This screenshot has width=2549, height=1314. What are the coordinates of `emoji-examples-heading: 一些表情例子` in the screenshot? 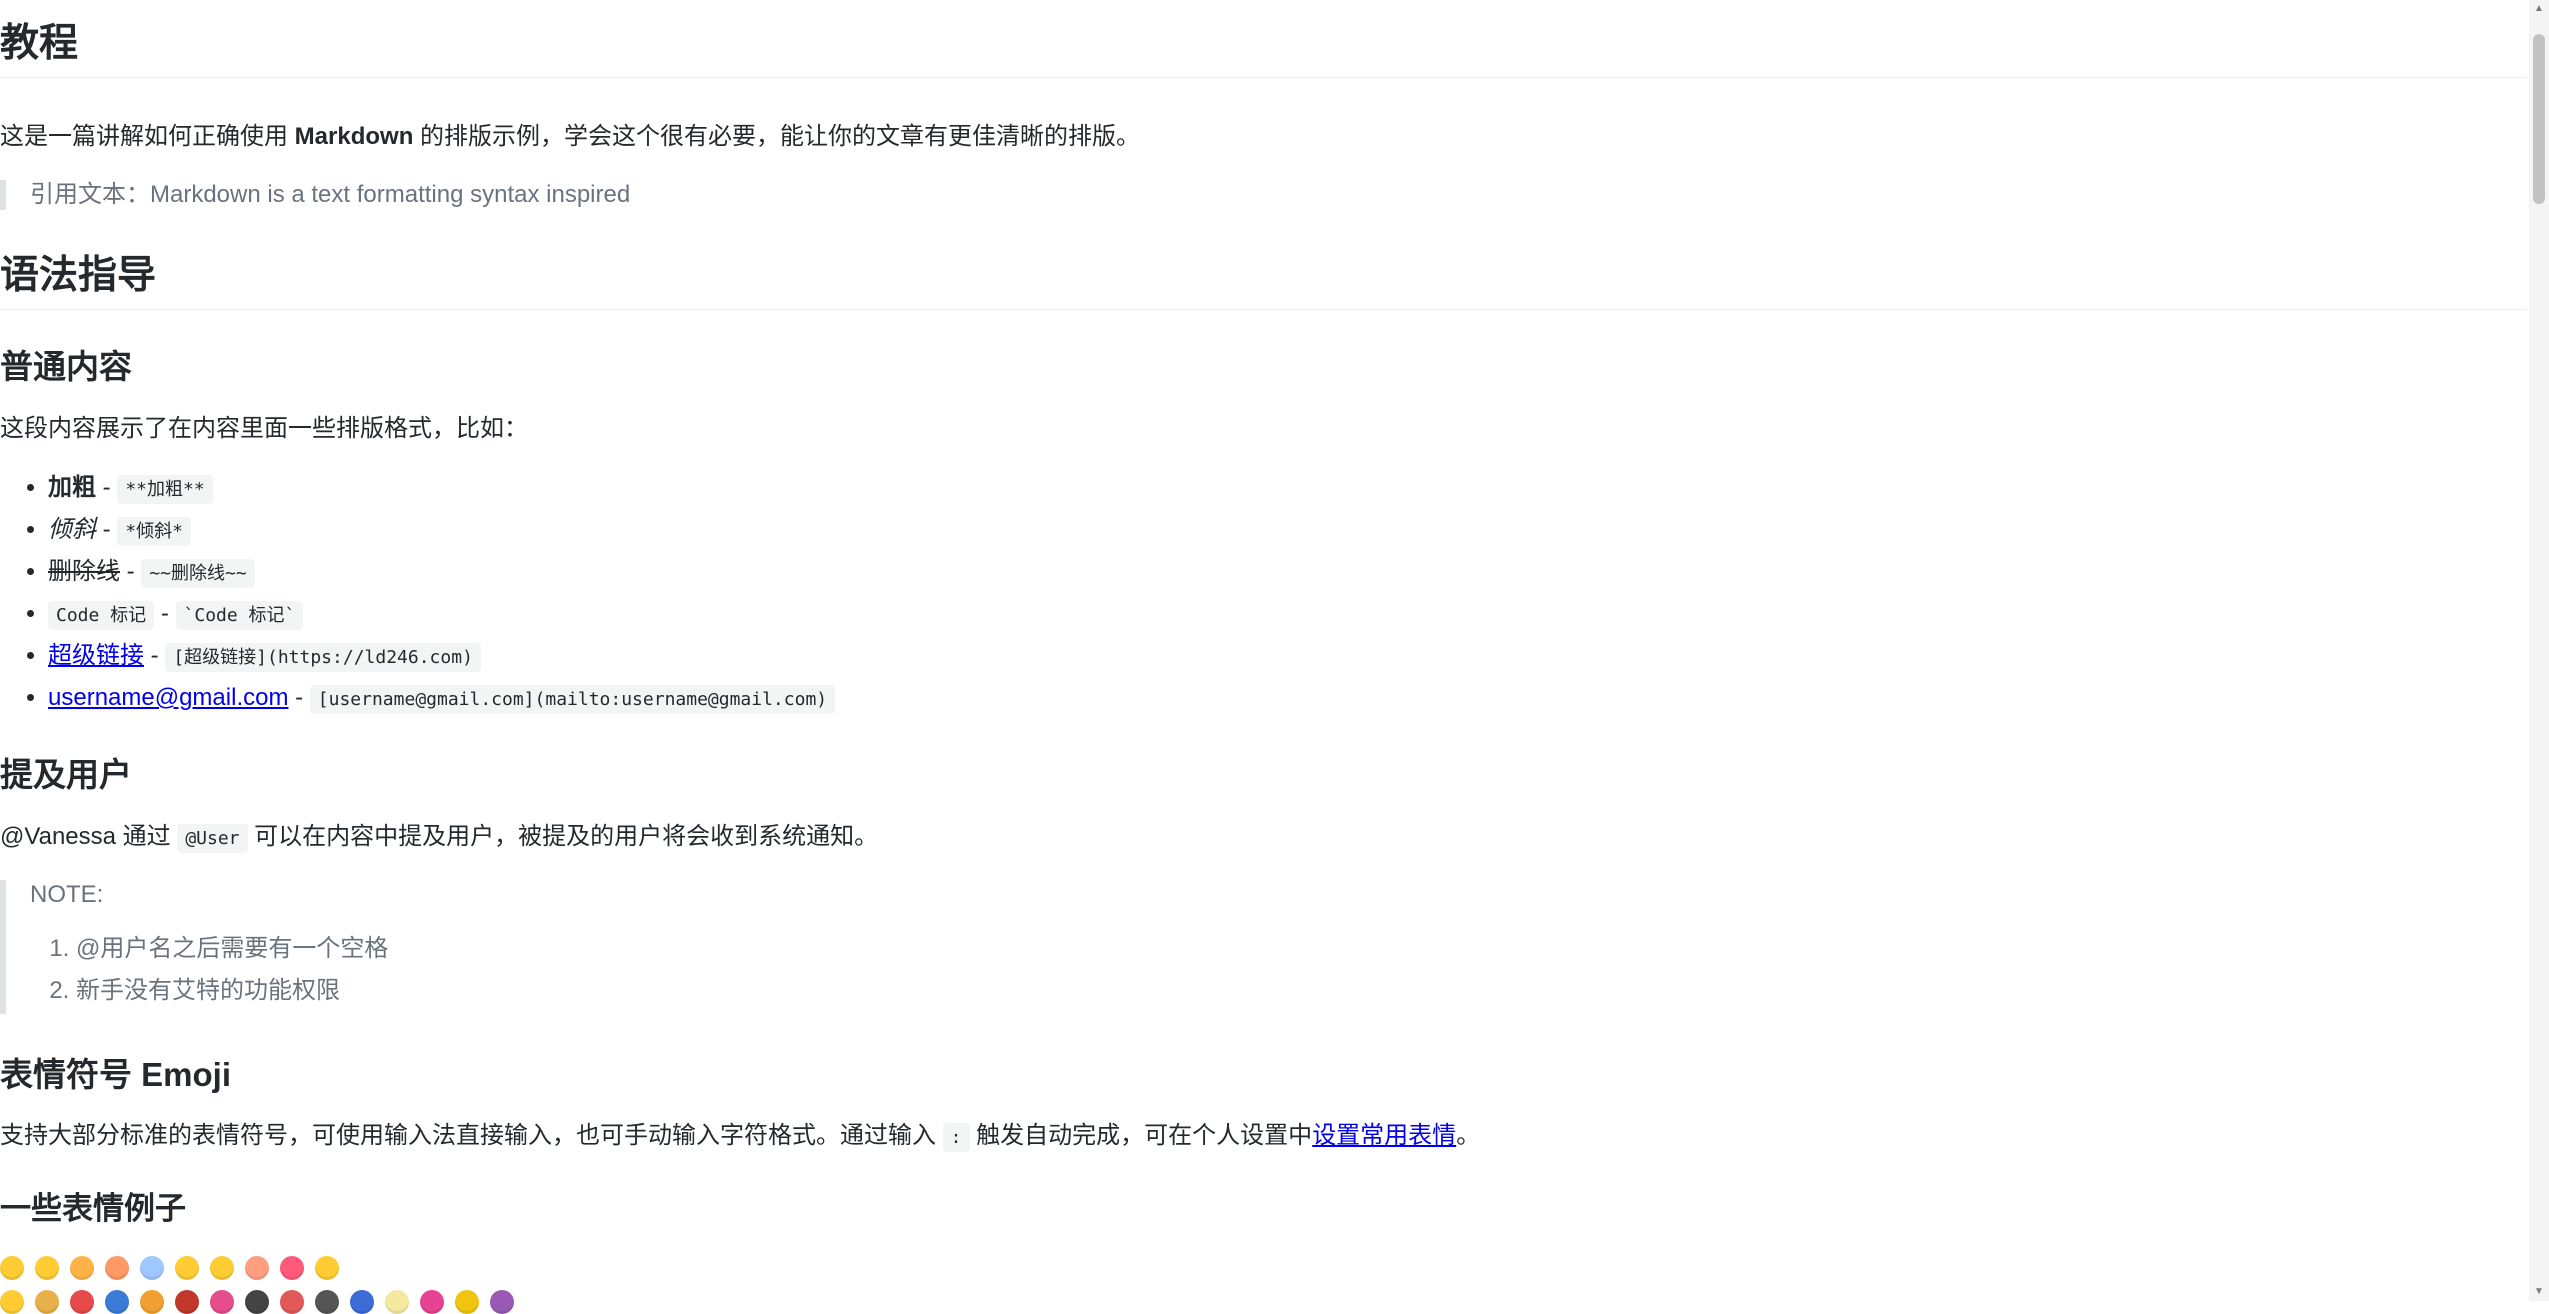 It's located at (93, 1208).